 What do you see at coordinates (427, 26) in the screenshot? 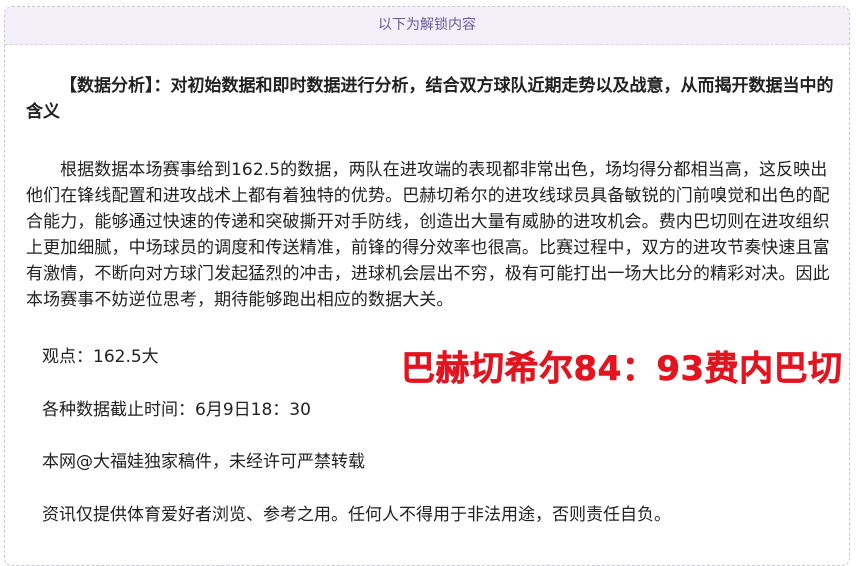
I see `unlock-banner: 以下为解锁内容` at bounding box center [427, 26].